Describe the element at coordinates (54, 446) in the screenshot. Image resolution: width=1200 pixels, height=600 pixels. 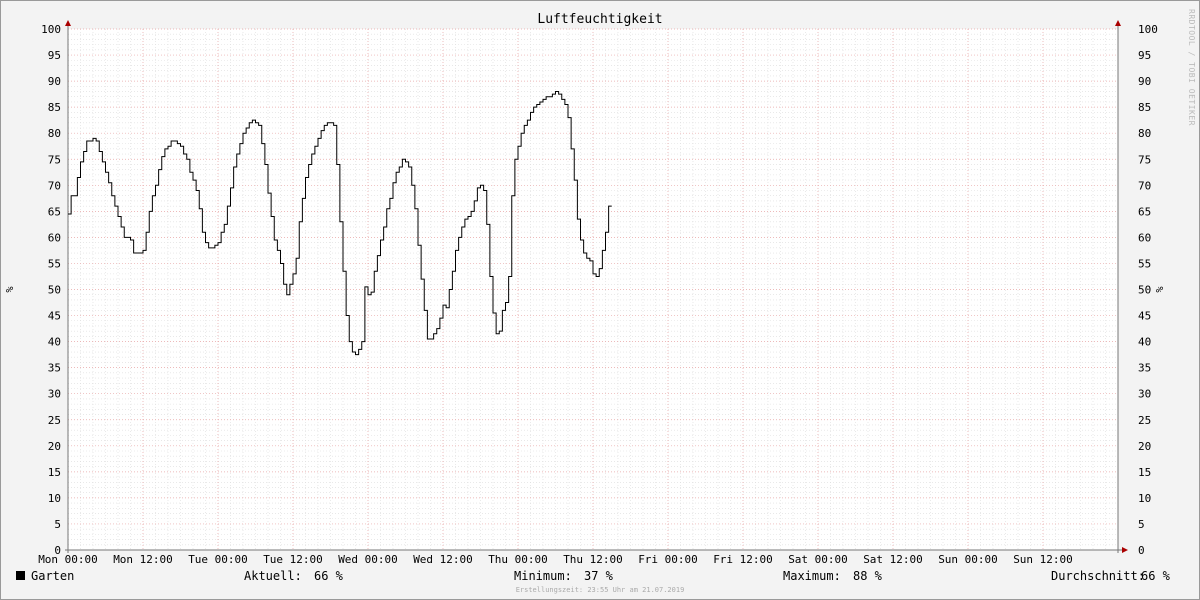
I see `y-tick-label-left: 20` at that location.